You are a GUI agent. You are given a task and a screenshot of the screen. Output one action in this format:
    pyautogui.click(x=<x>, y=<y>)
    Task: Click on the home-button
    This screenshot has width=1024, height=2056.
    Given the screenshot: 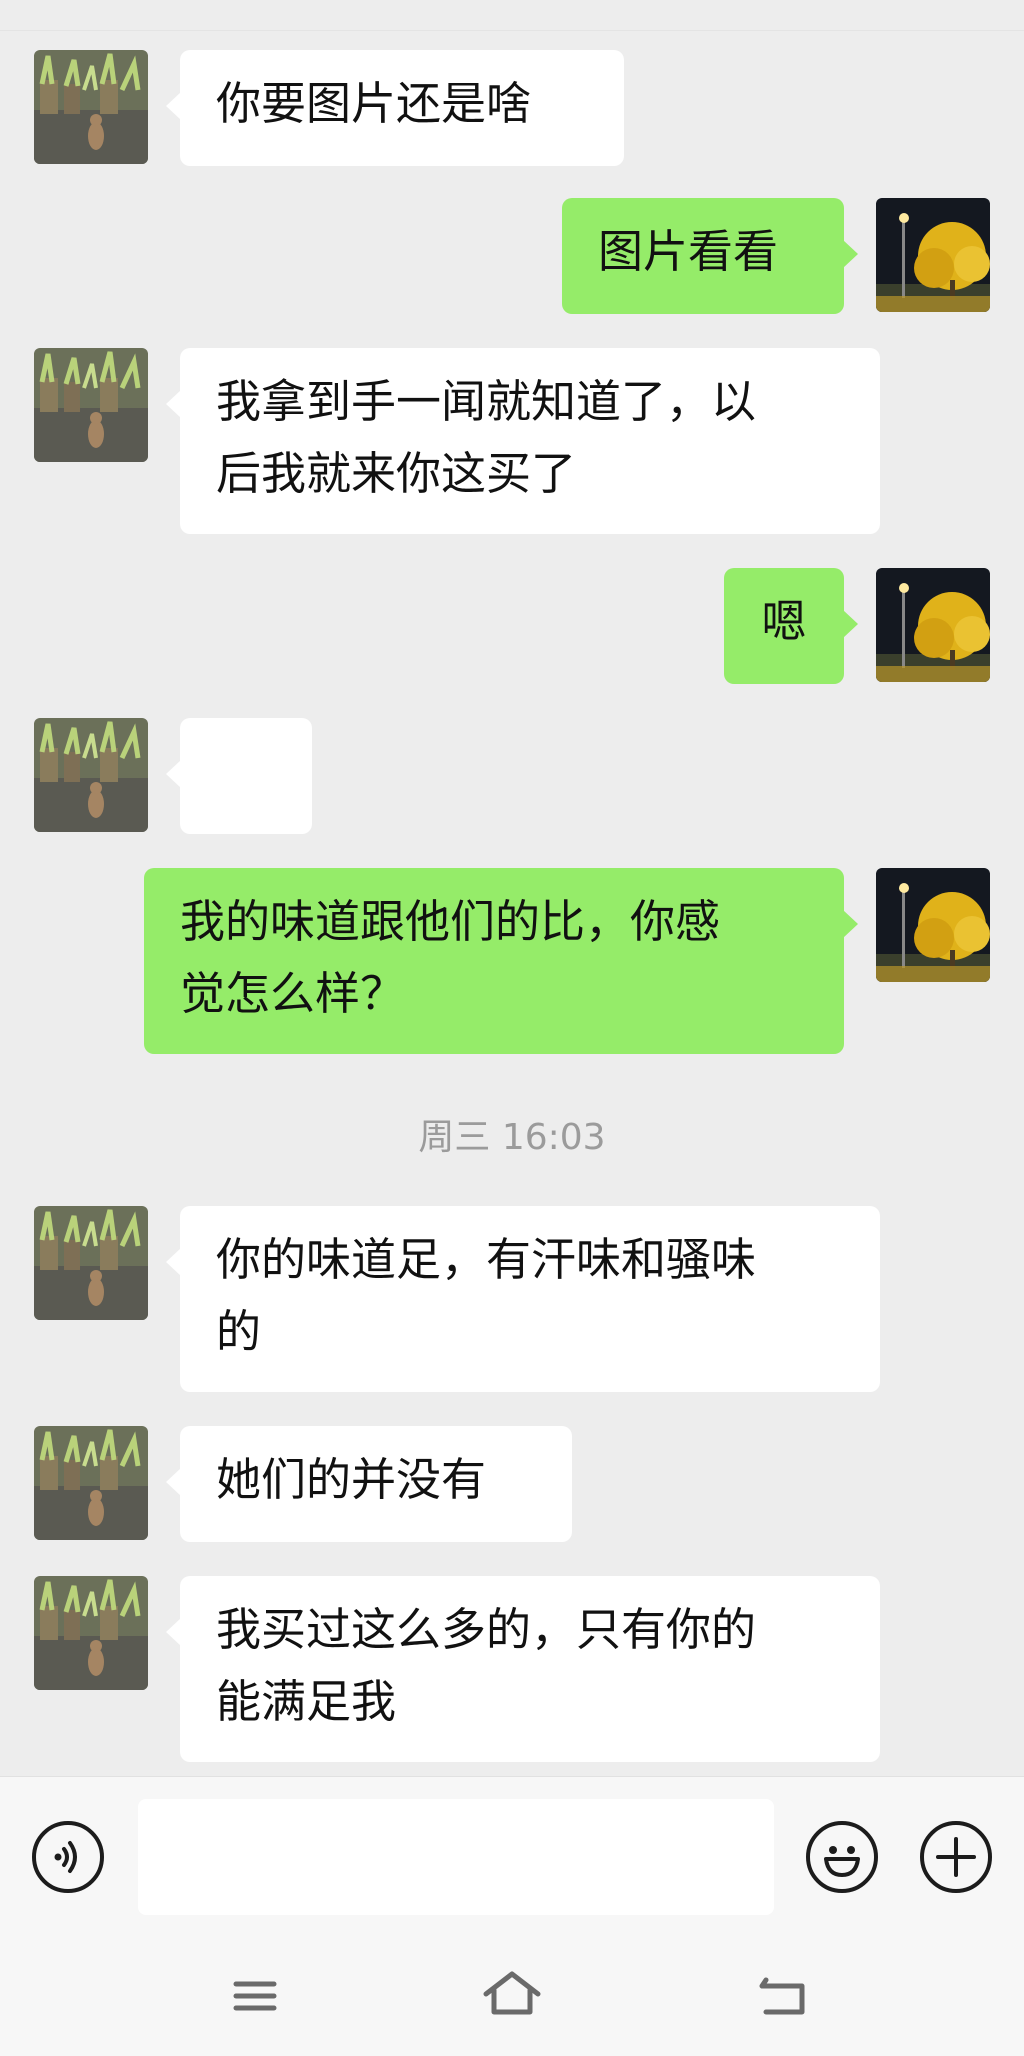 What is the action you would take?
    pyautogui.click(x=512, y=1996)
    